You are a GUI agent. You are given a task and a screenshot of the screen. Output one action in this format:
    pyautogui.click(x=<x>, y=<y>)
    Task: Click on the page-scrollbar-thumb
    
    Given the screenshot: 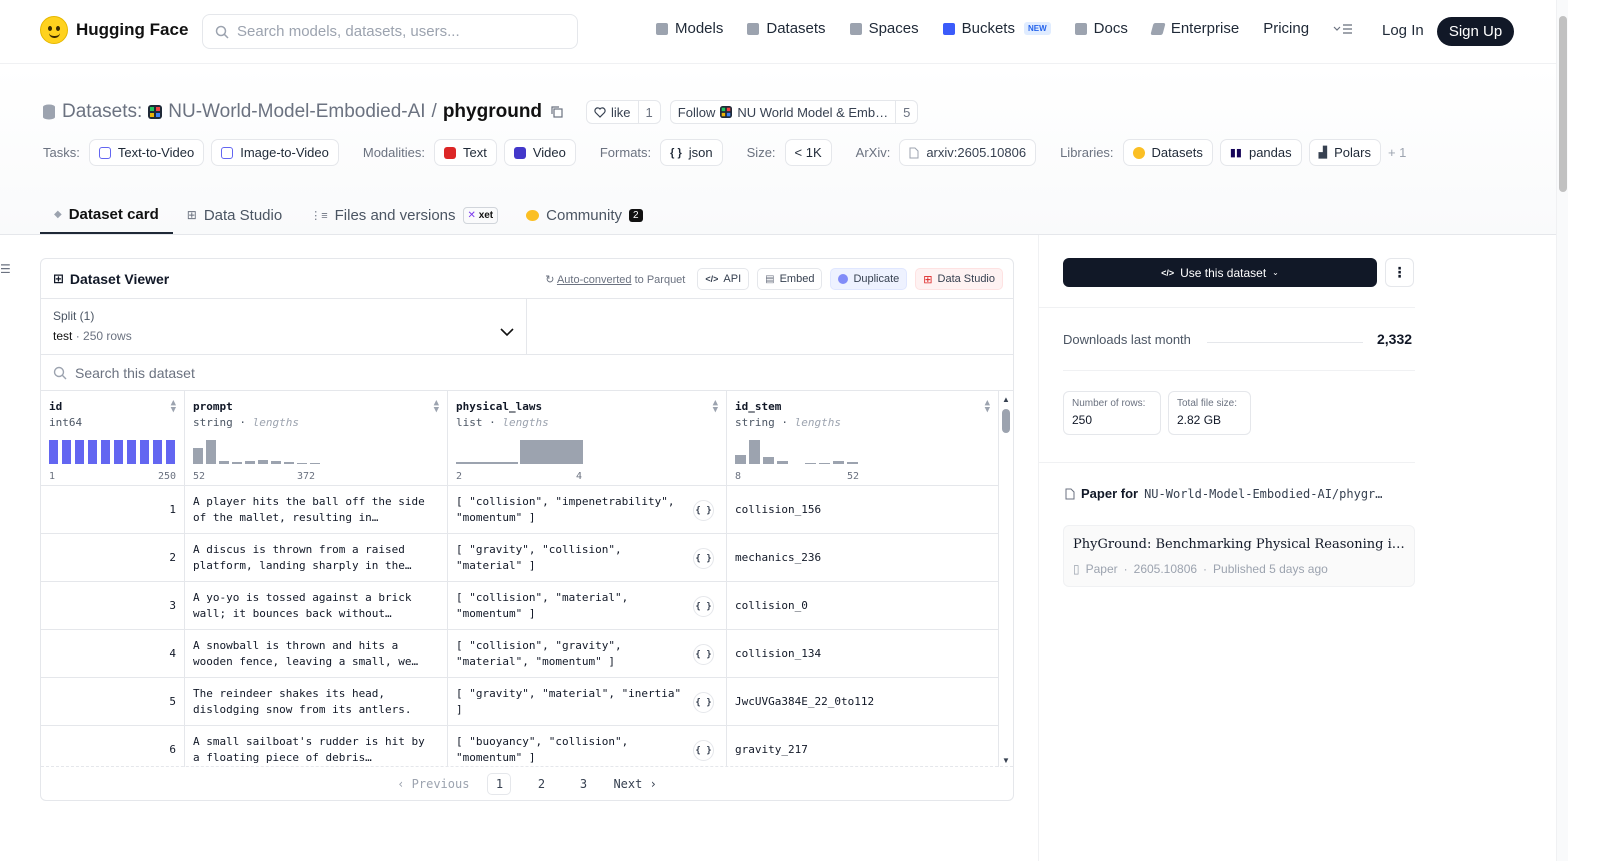 What is the action you would take?
    pyautogui.click(x=1563, y=104)
    